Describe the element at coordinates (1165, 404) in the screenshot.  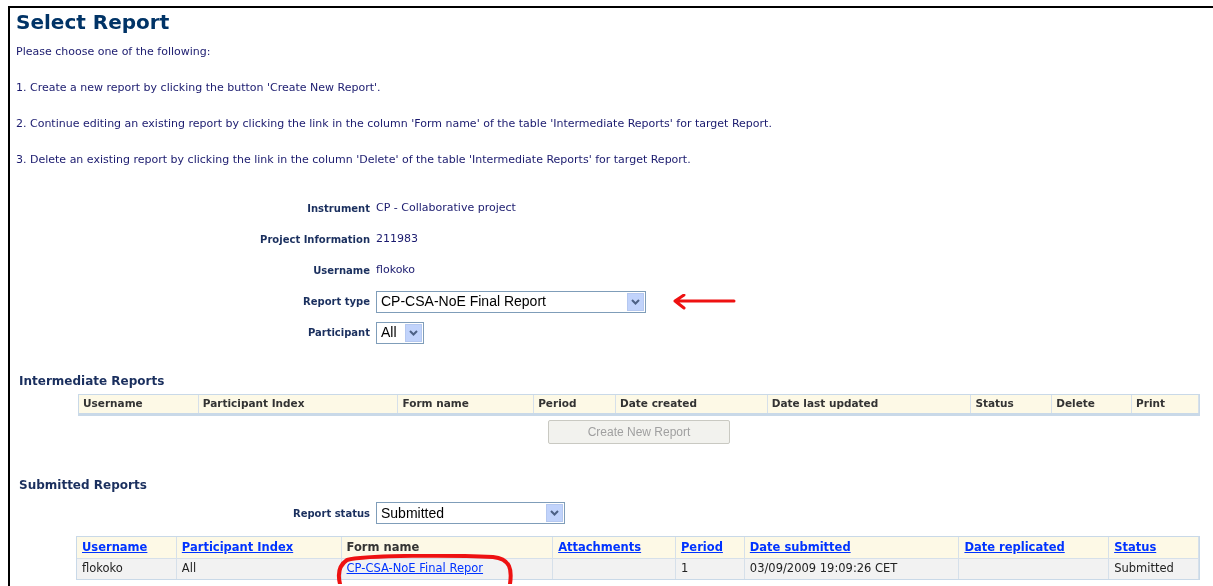
I see `column-header: Print` at that location.